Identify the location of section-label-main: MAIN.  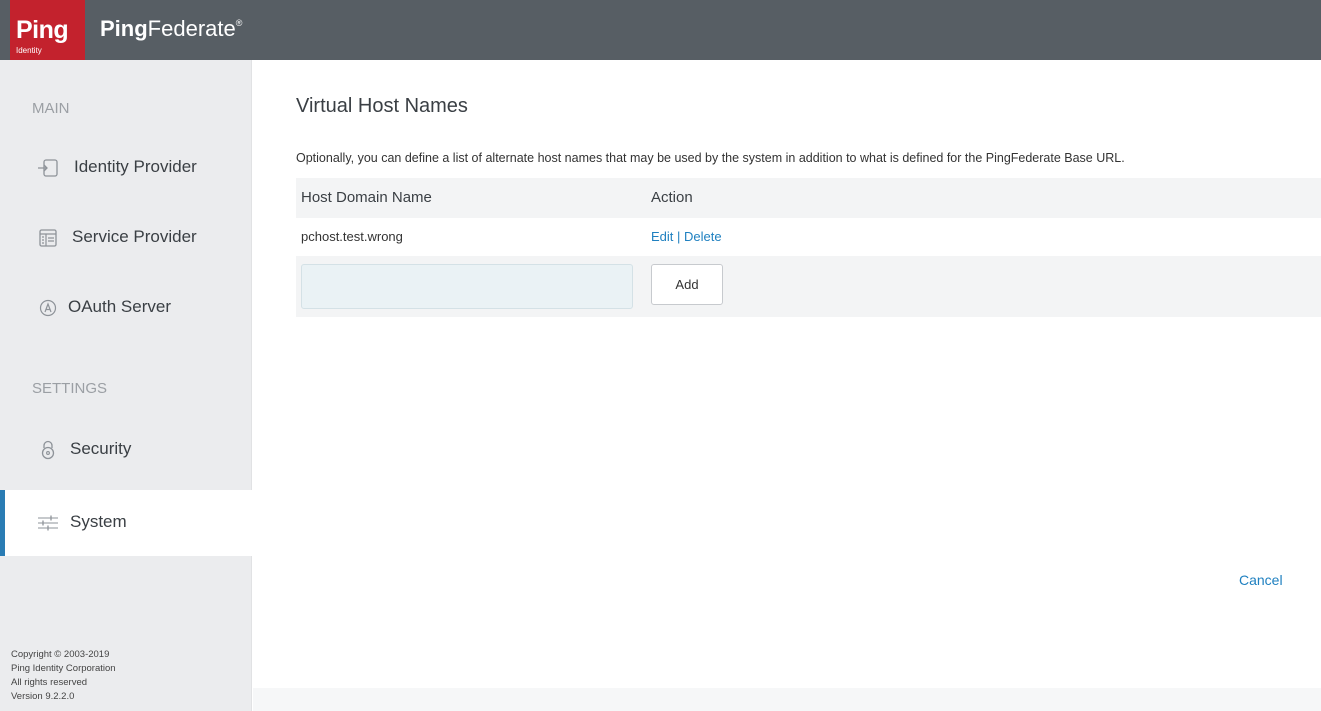
(51, 108).